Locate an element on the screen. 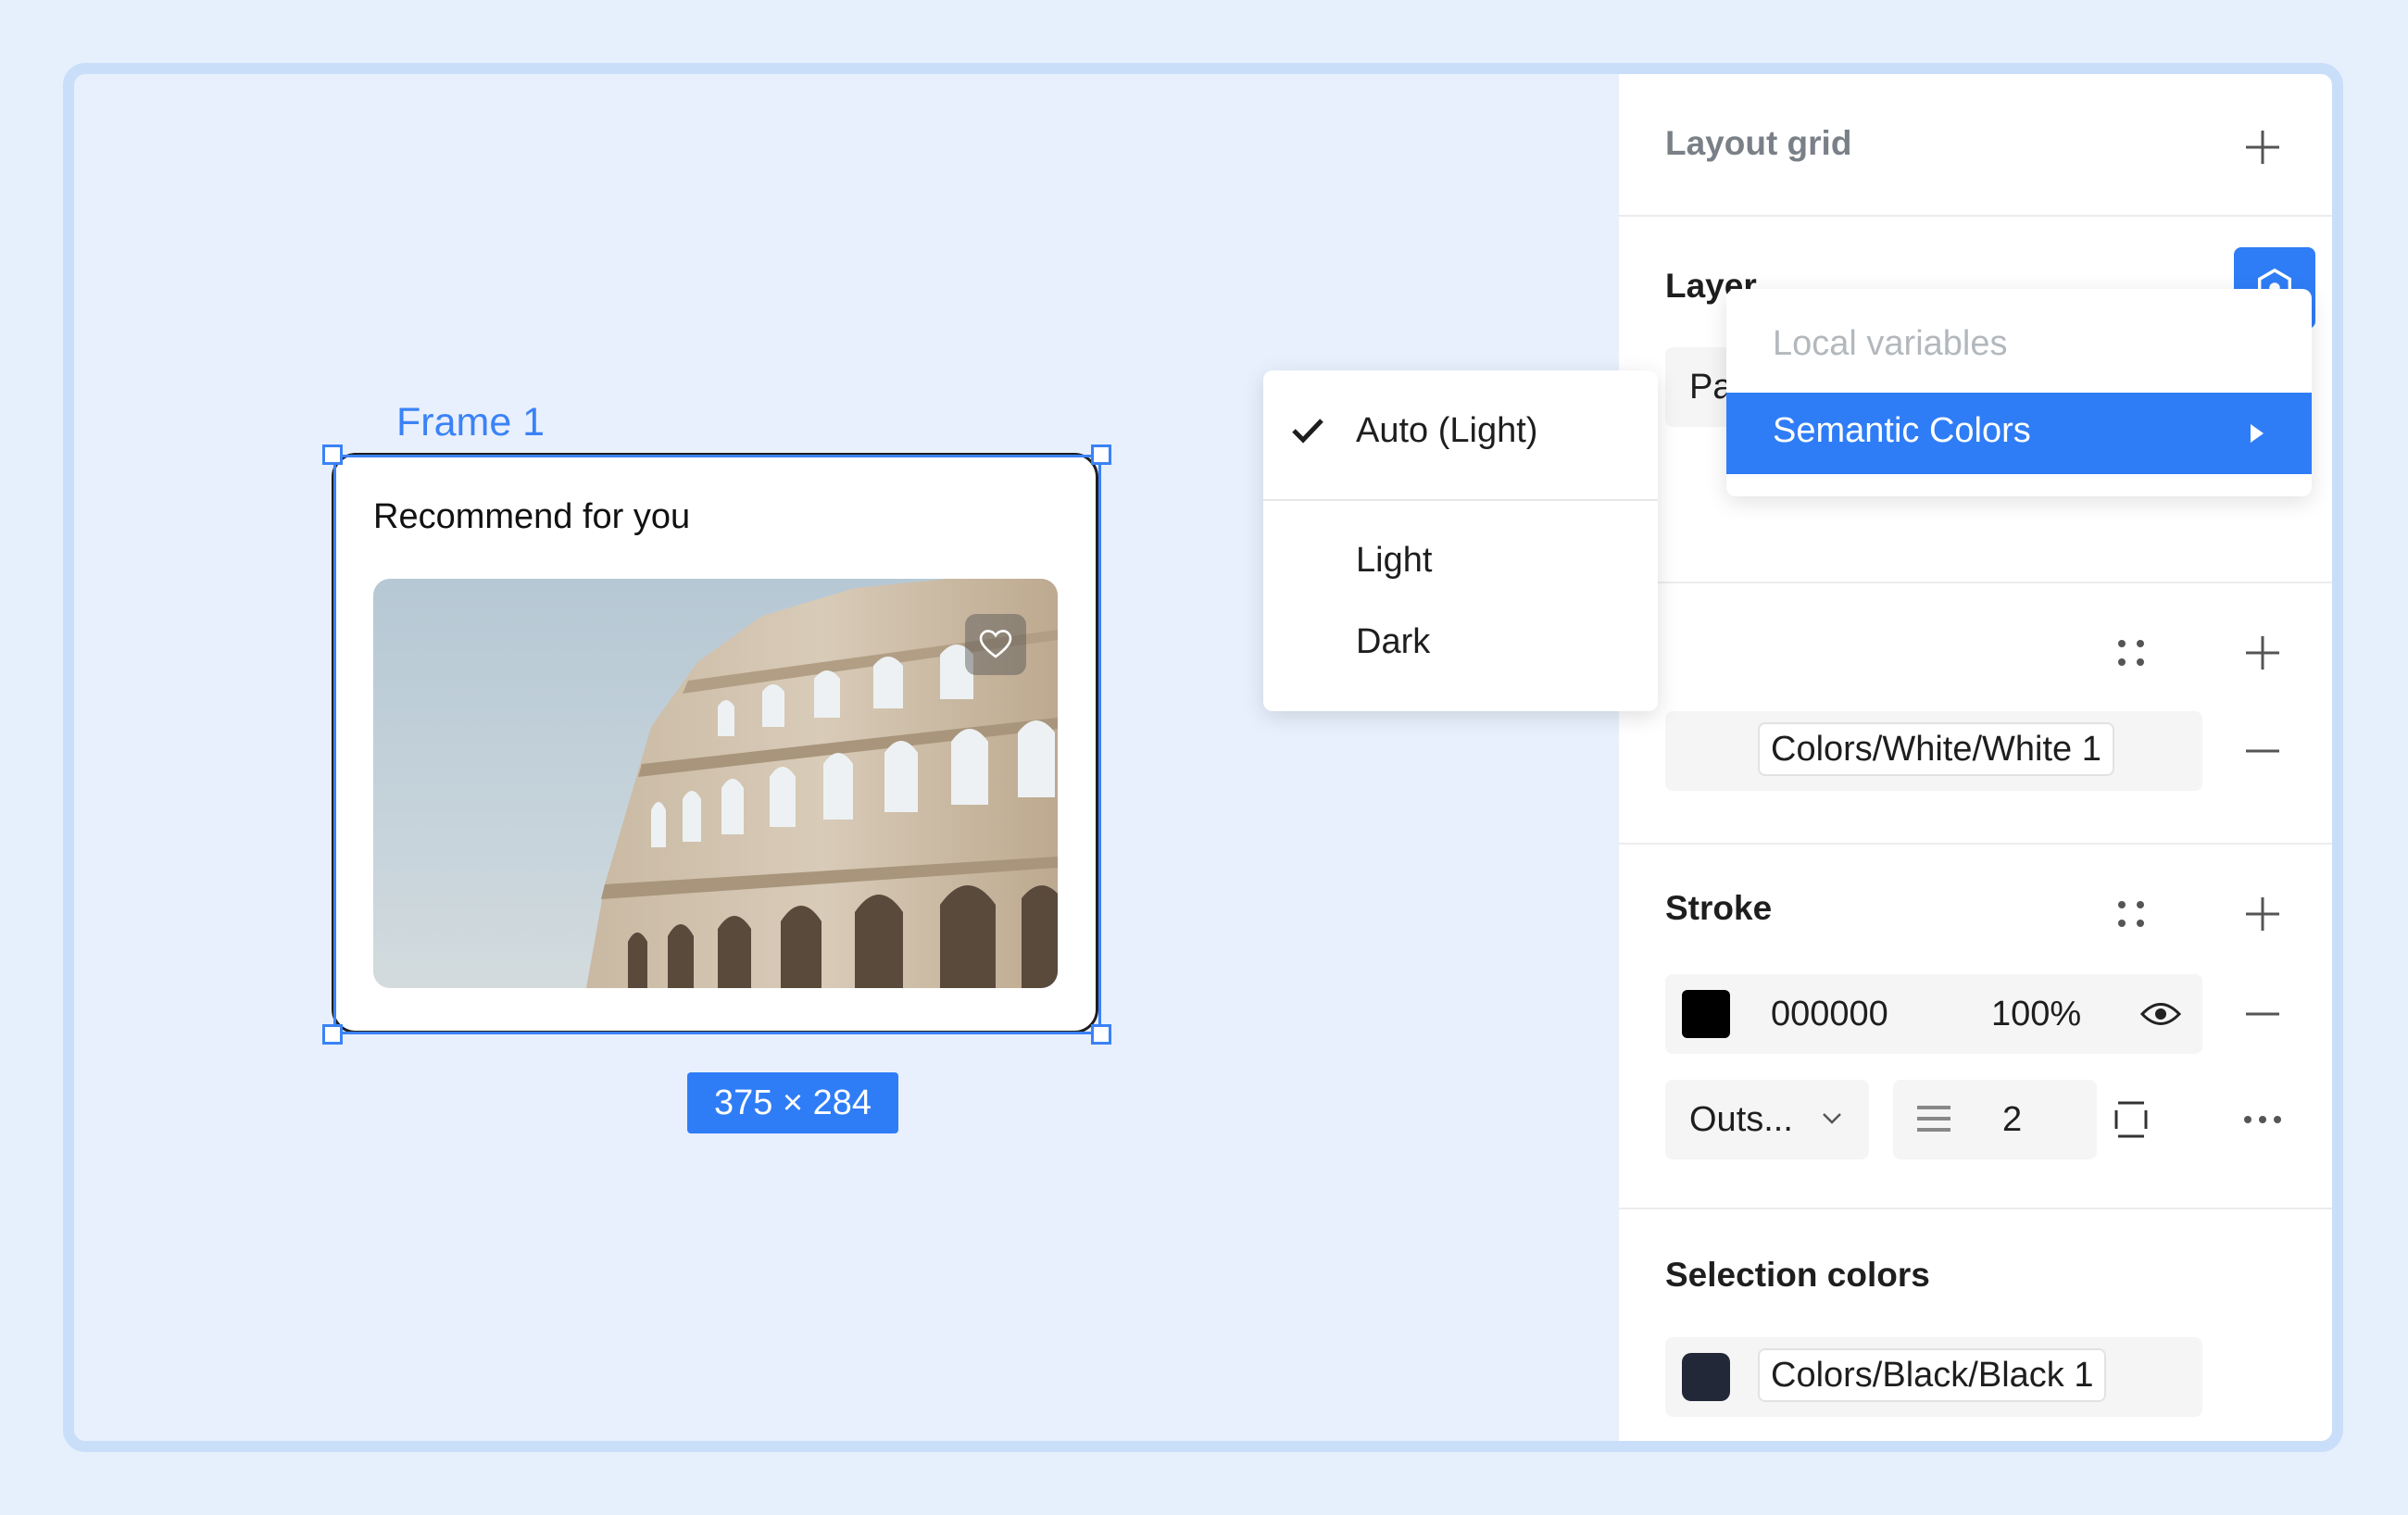 Image resolution: width=2408 pixels, height=1515 pixels. selection-colors-title: Selection colors is located at coordinates (1797, 1275).